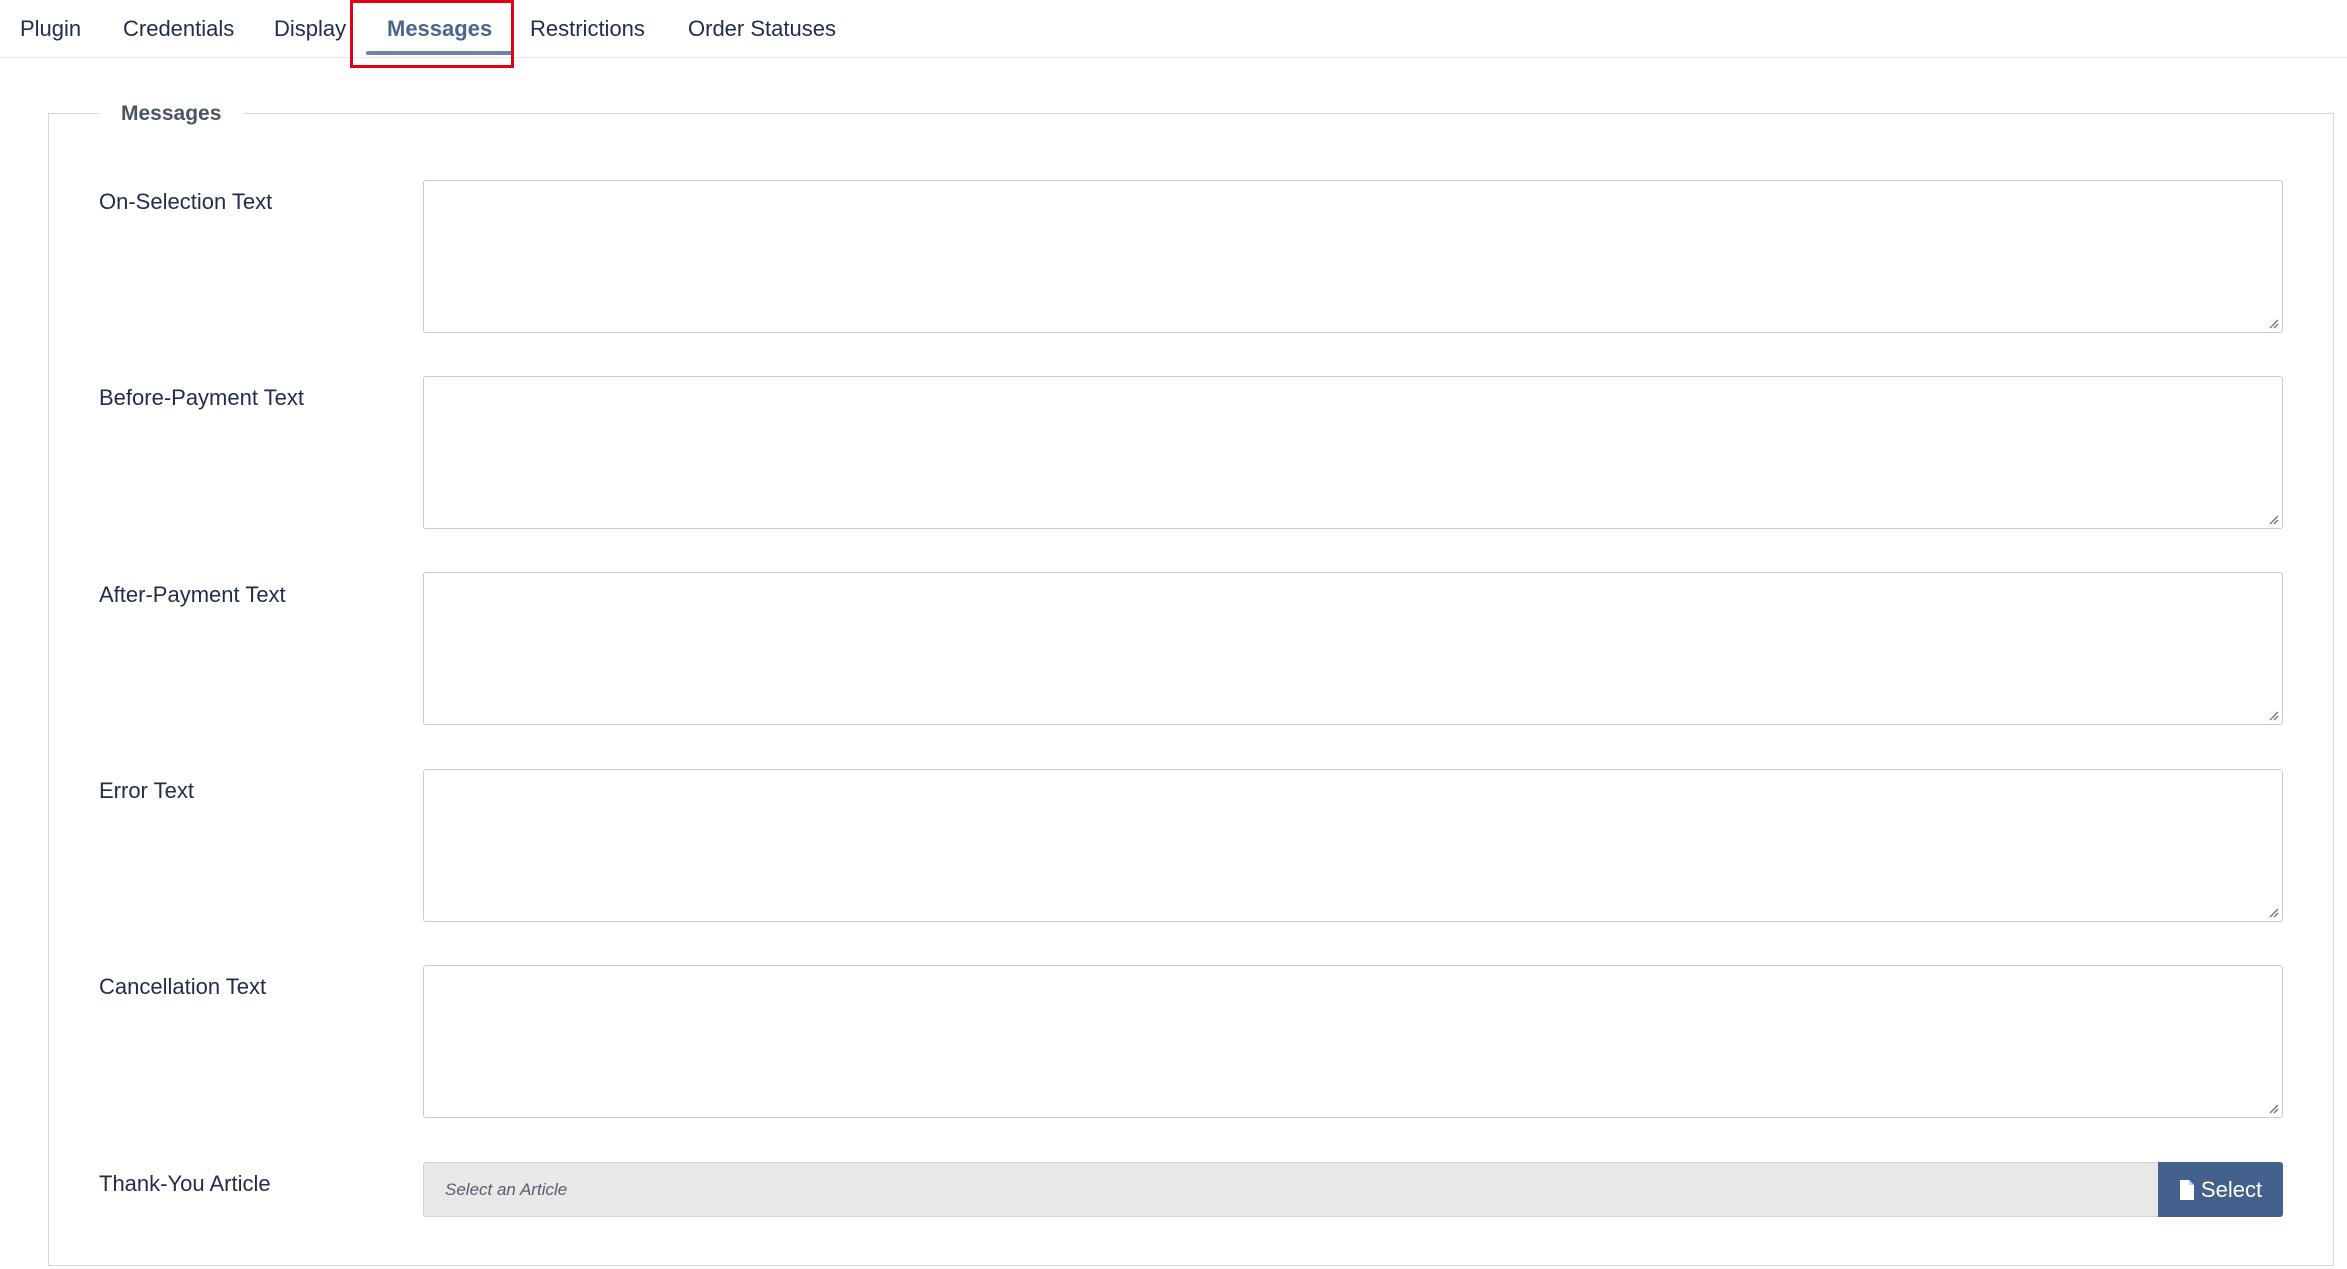 The width and height of the screenshot is (2347, 1269). Describe the element at coordinates (587, 28) in the screenshot. I see `tab-restrictions: Restrictions` at that location.